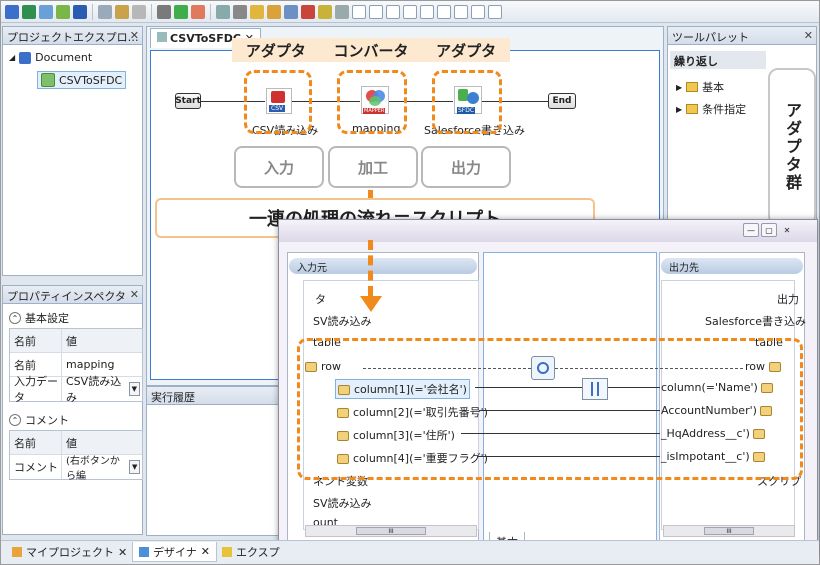 The image size is (820, 565). What do you see at coordinates (72, 151) in the screenshot?
I see `project-explorer-panel: プロジェクトエクスプロ… ✕ ◢ Document CSVToSFDC` at bounding box center [72, 151].